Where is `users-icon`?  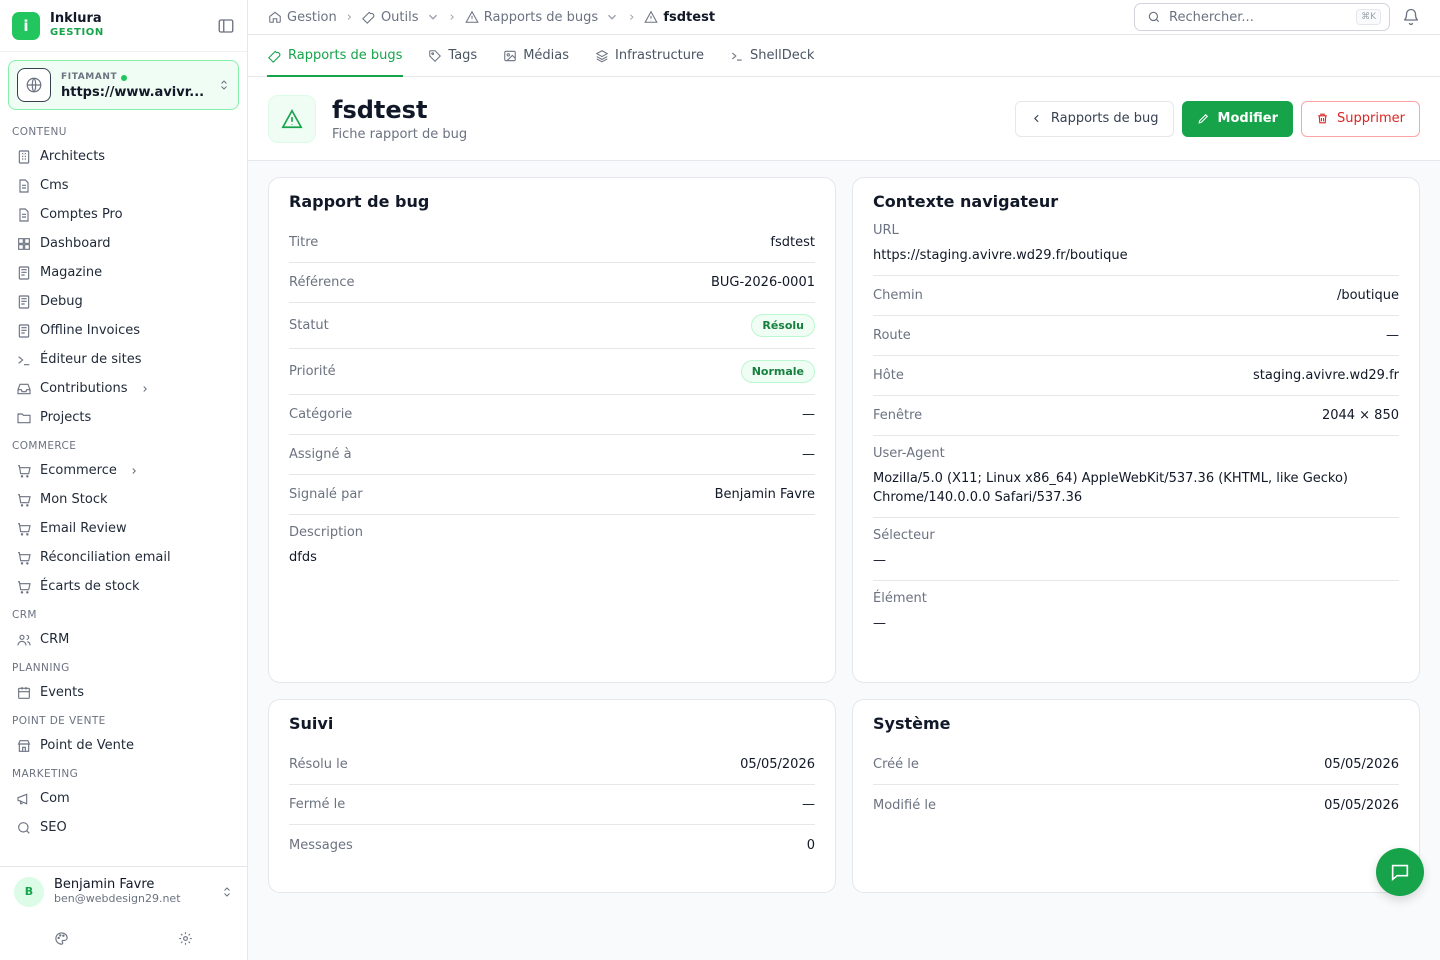
users-icon is located at coordinates (24, 639).